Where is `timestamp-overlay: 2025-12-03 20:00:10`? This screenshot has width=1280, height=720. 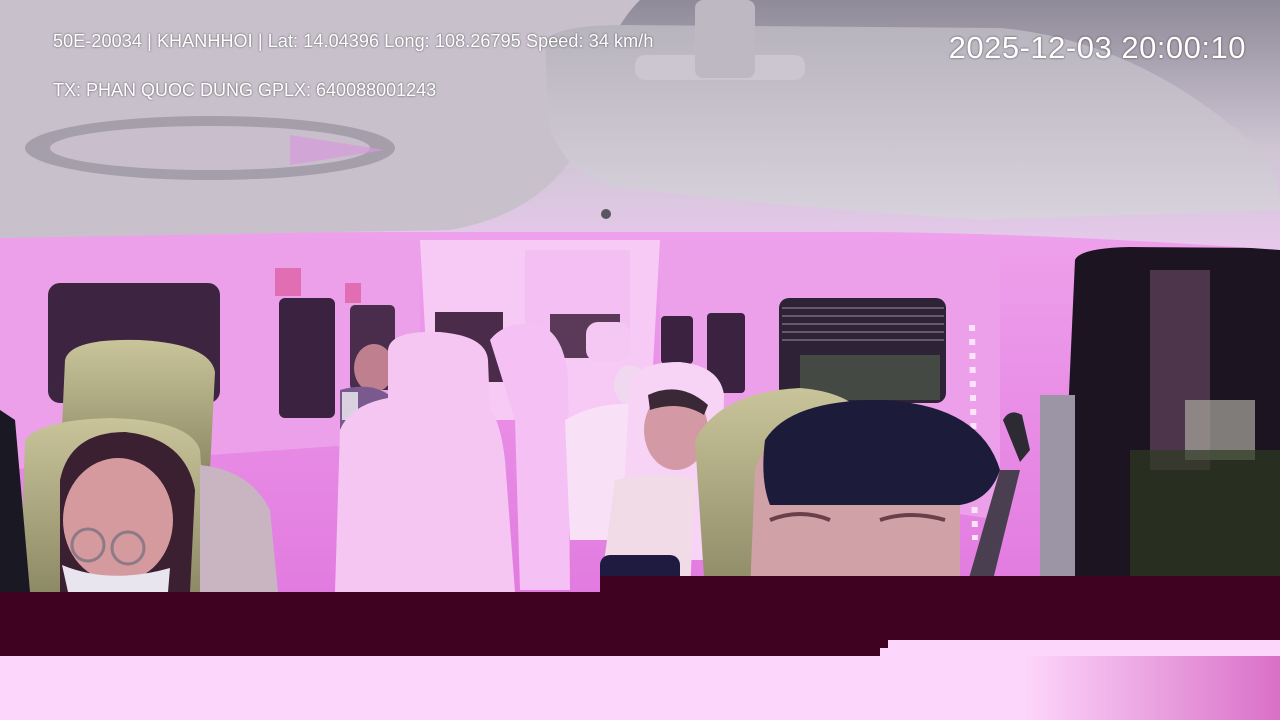
timestamp-overlay: 2025-12-03 20:00:10 is located at coordinates (1097, 47).